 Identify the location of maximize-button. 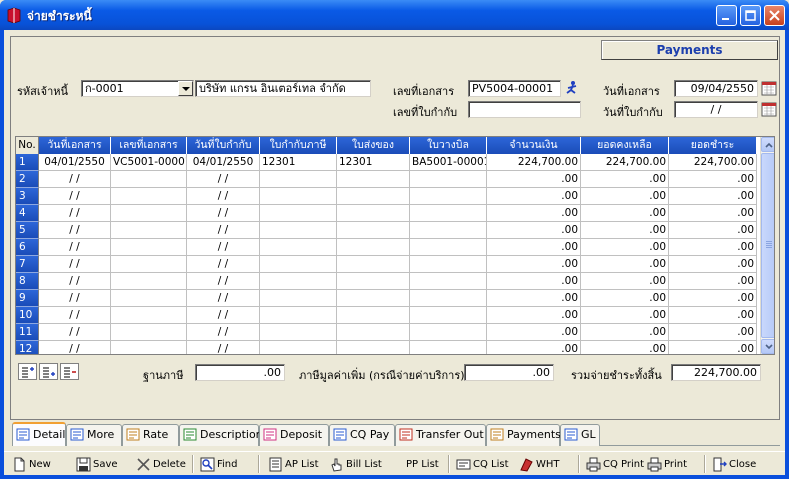
(750, 15).